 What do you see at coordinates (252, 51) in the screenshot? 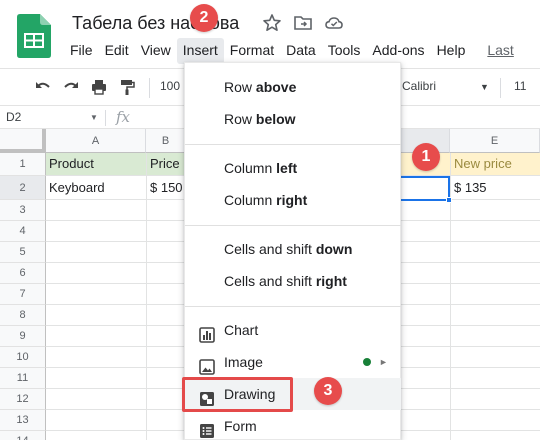
I see `menu-format: Format` at bounding box center [252, 51].